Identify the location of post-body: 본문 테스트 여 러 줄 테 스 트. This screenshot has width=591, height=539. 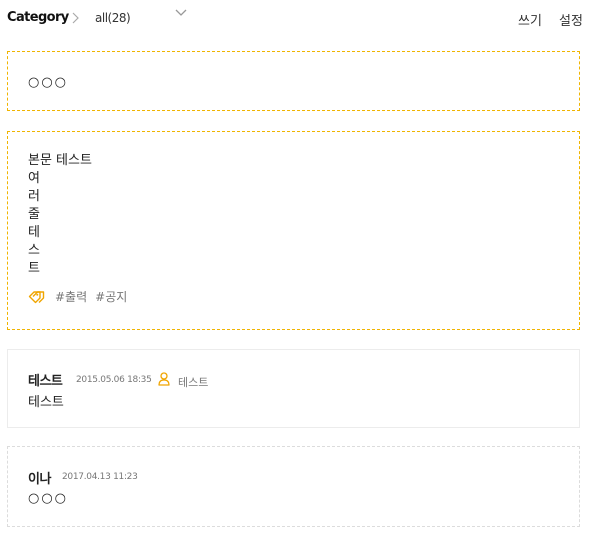
(60, 215).